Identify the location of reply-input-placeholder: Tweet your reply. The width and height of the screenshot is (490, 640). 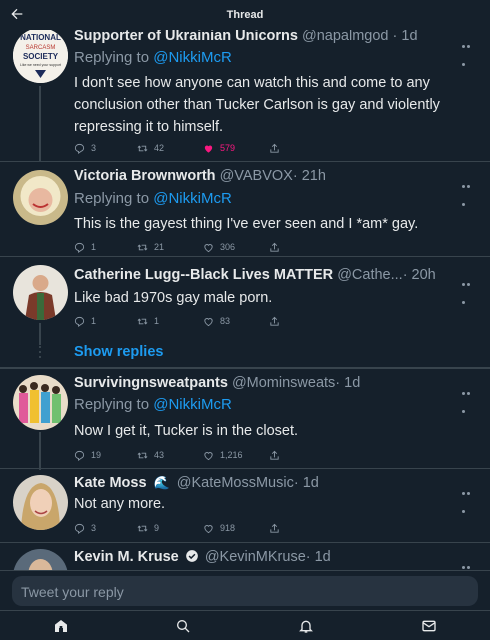
(72, 592).